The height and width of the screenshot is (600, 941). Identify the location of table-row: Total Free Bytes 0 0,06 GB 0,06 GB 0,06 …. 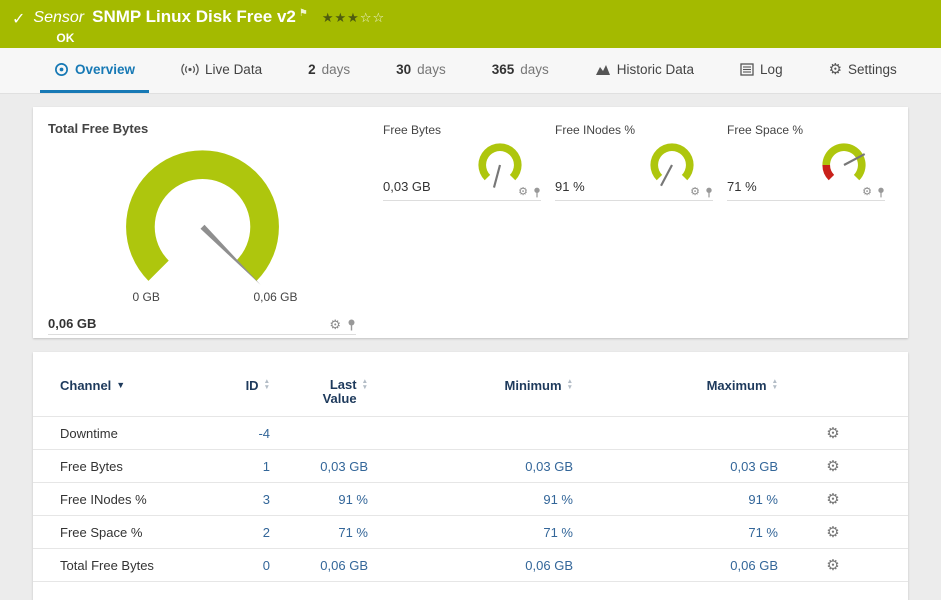
(470, 564).